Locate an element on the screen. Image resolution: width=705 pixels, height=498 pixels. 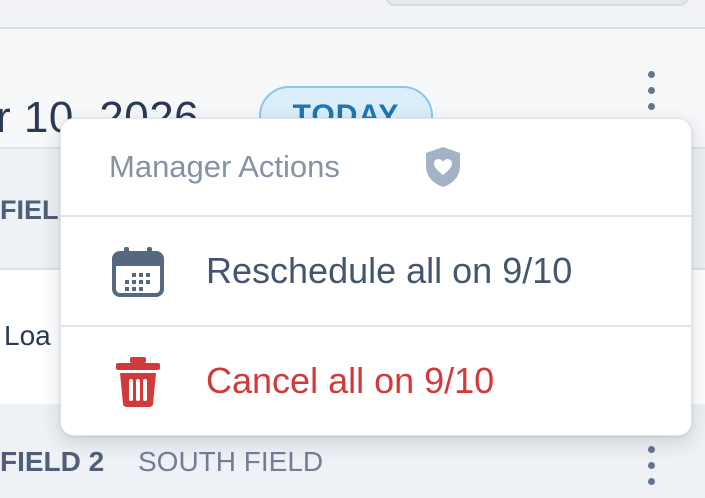
shield-heart-icon is located at coordinates (443, 167).